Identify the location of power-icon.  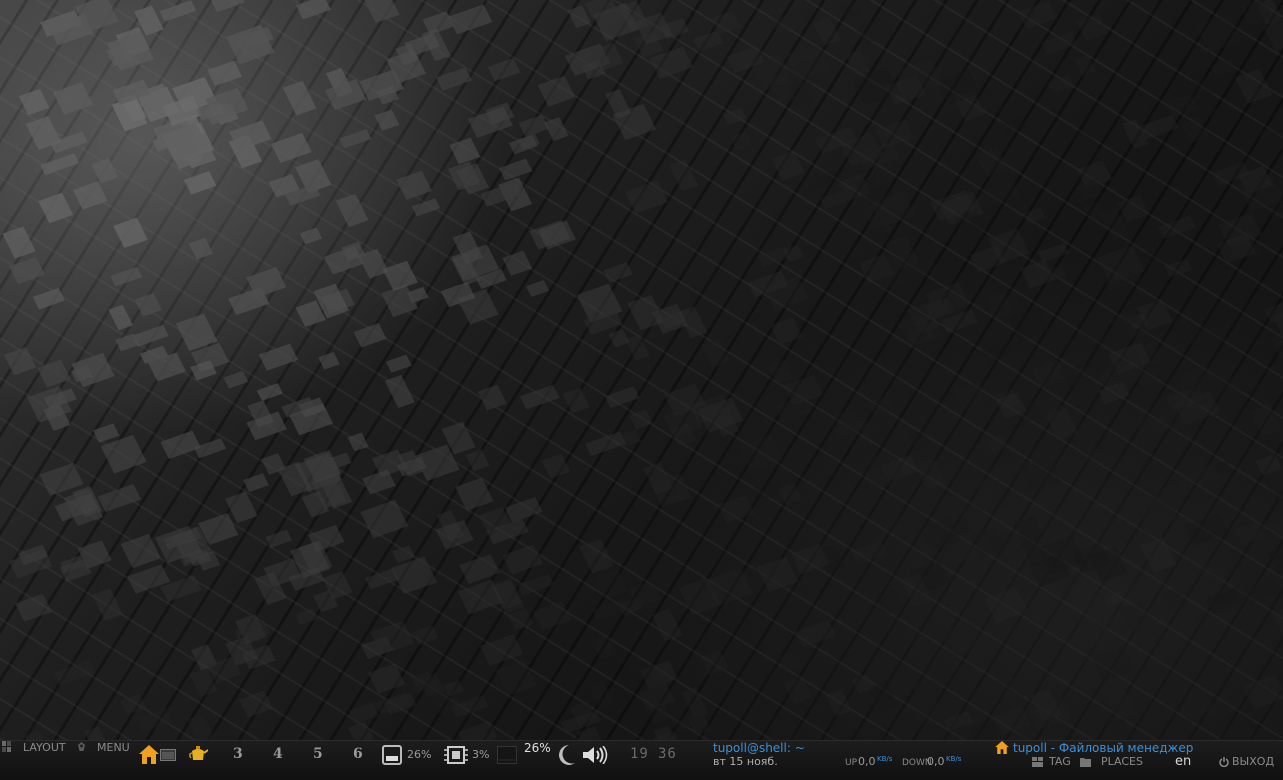
(1224, 762).